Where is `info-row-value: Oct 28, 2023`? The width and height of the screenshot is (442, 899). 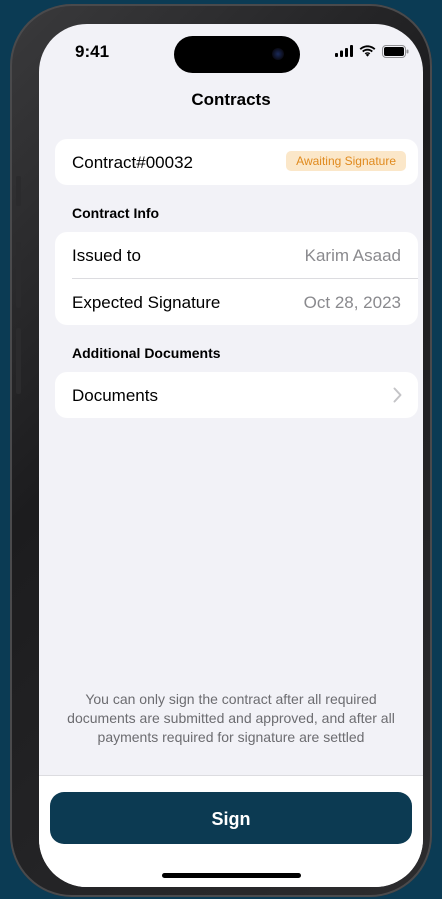 info-row-value: Oct 28, 2023 is located at coordinates (352, 302).